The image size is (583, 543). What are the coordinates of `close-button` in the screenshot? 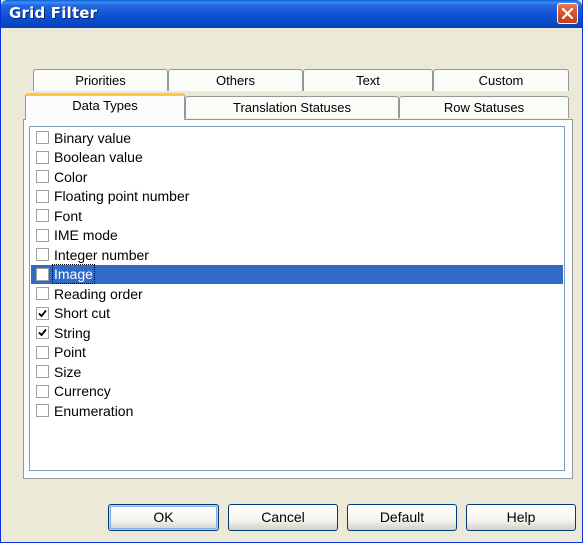 It's located at (567, 13).